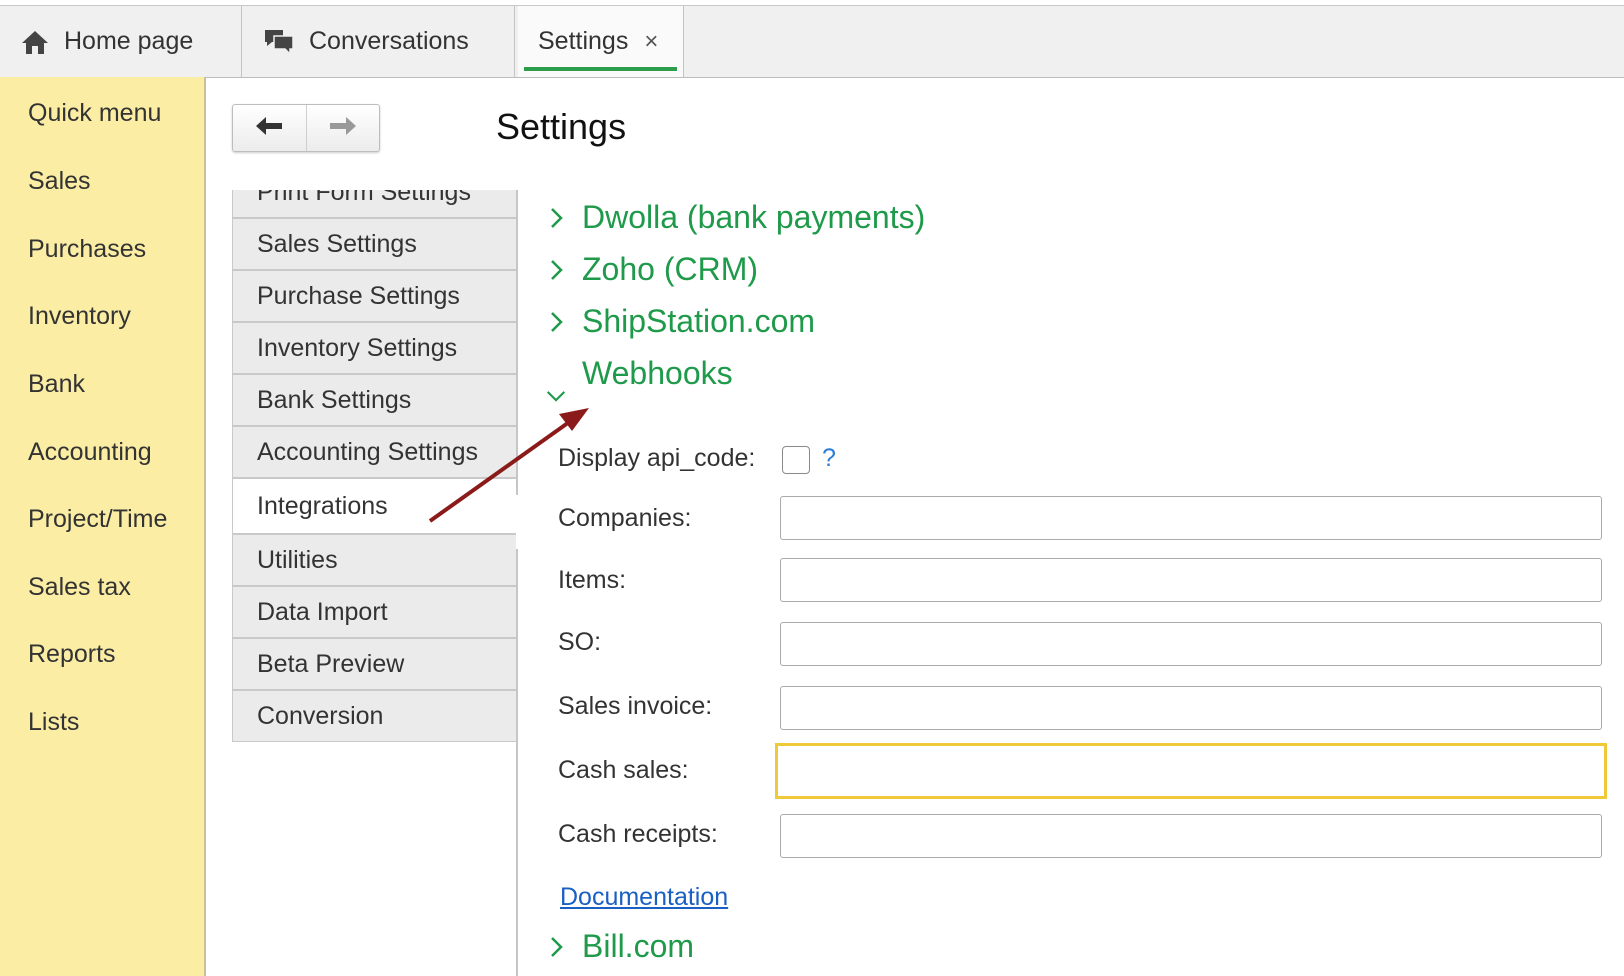 The width and height of the screenshot is (1624, 976). What do you see at coordinates (374, 400) in the screenshot?
I see `settings-item-bank: Bank Settings` at bounding box center [374, 400].